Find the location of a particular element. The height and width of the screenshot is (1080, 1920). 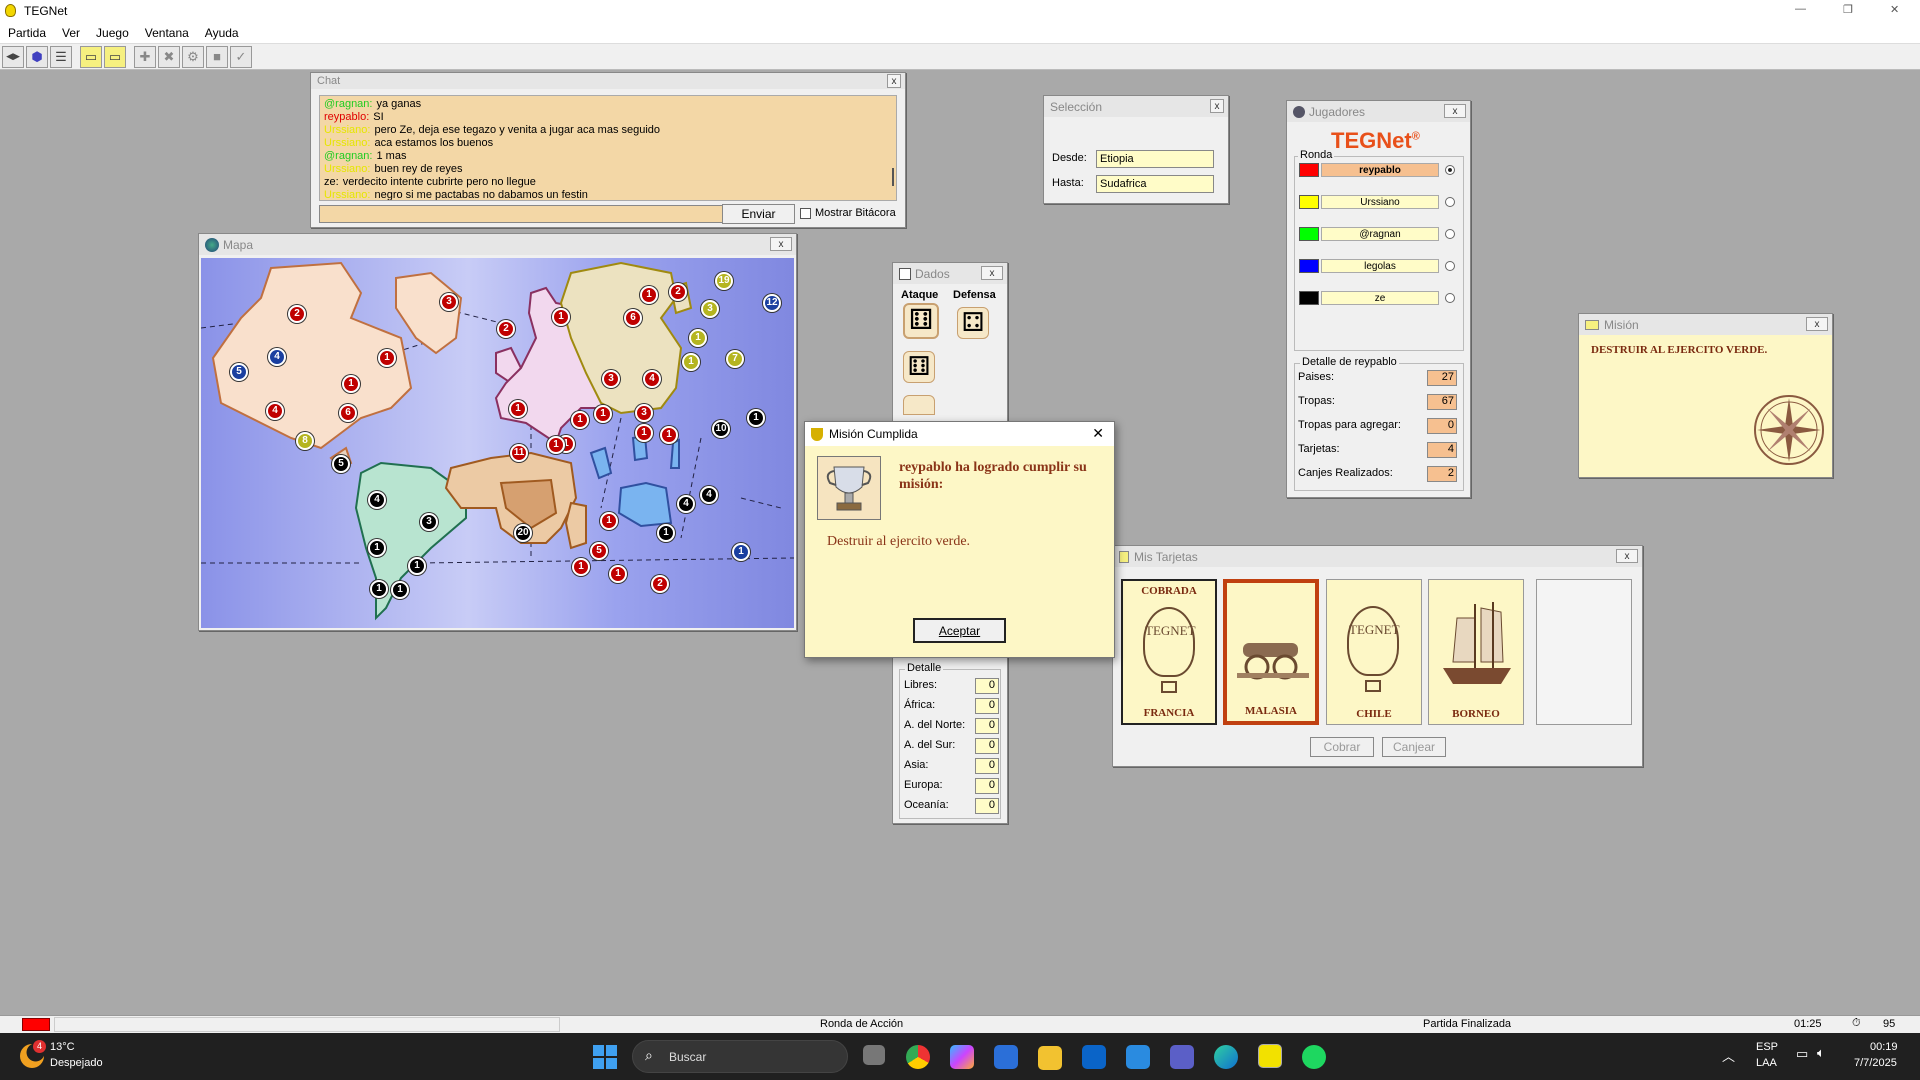

spotify-icon is located at coordinates (1314, 1057).